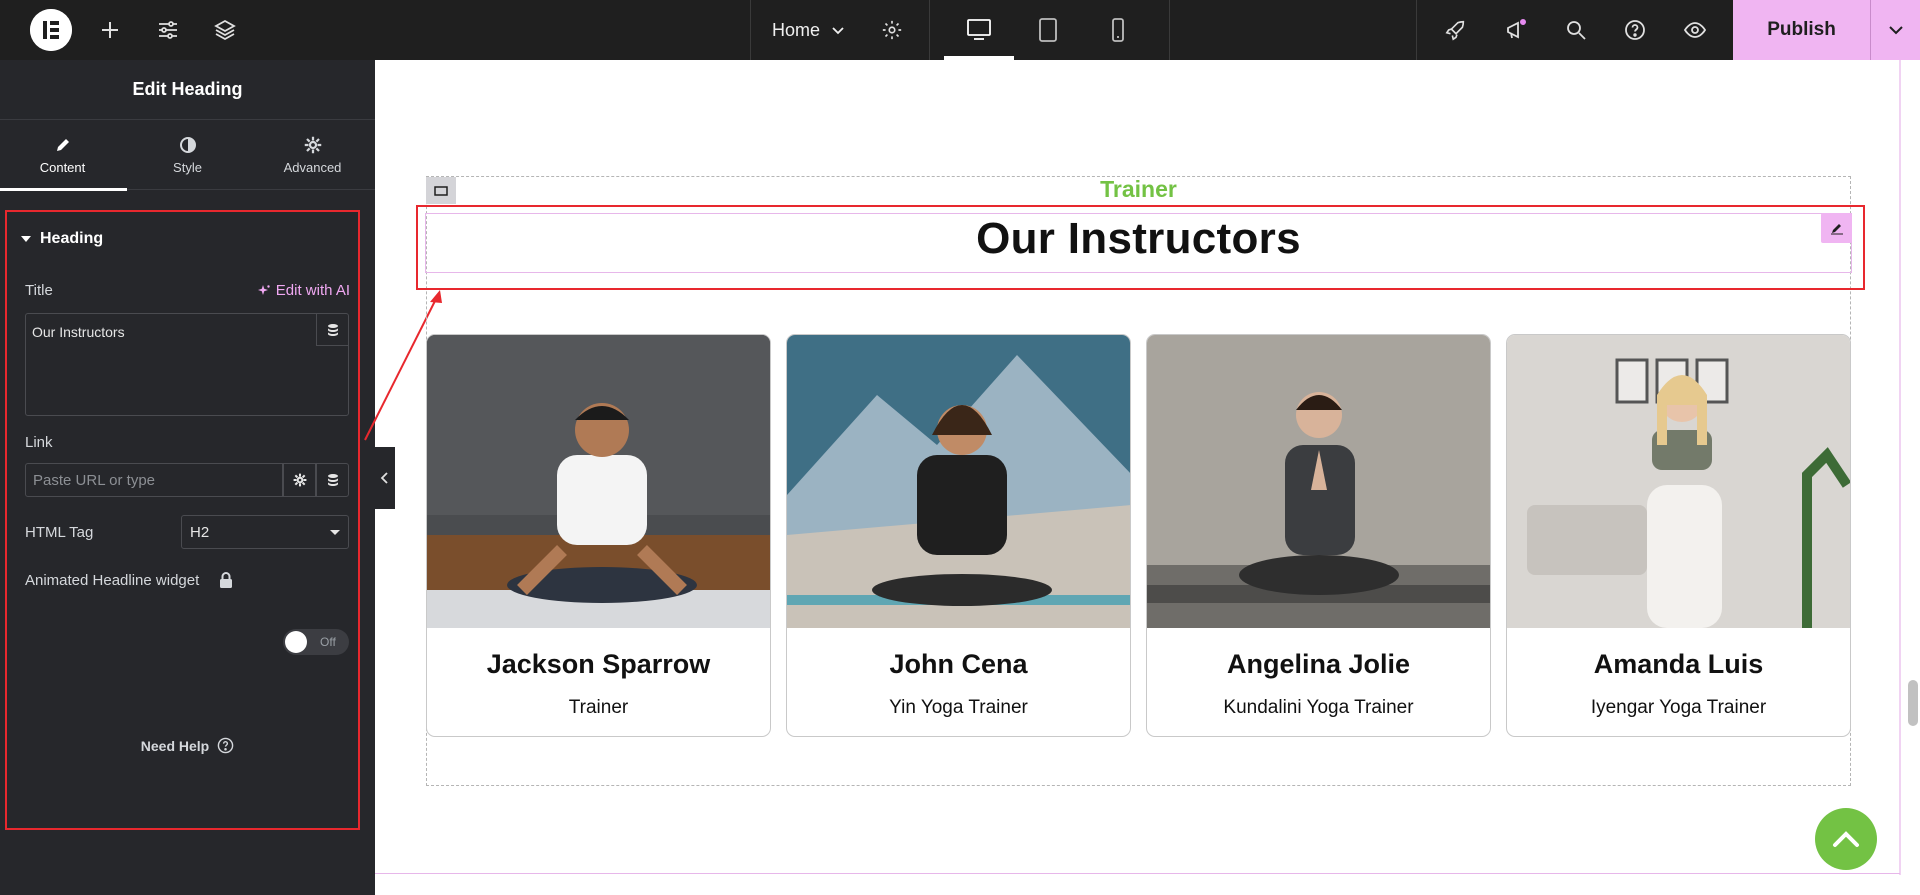 The image size is (1920, 895). What do you see at coordinates (51, 30) in the screenshot?
I see `elementor-logo-icon` at bounding box center [51, 30].